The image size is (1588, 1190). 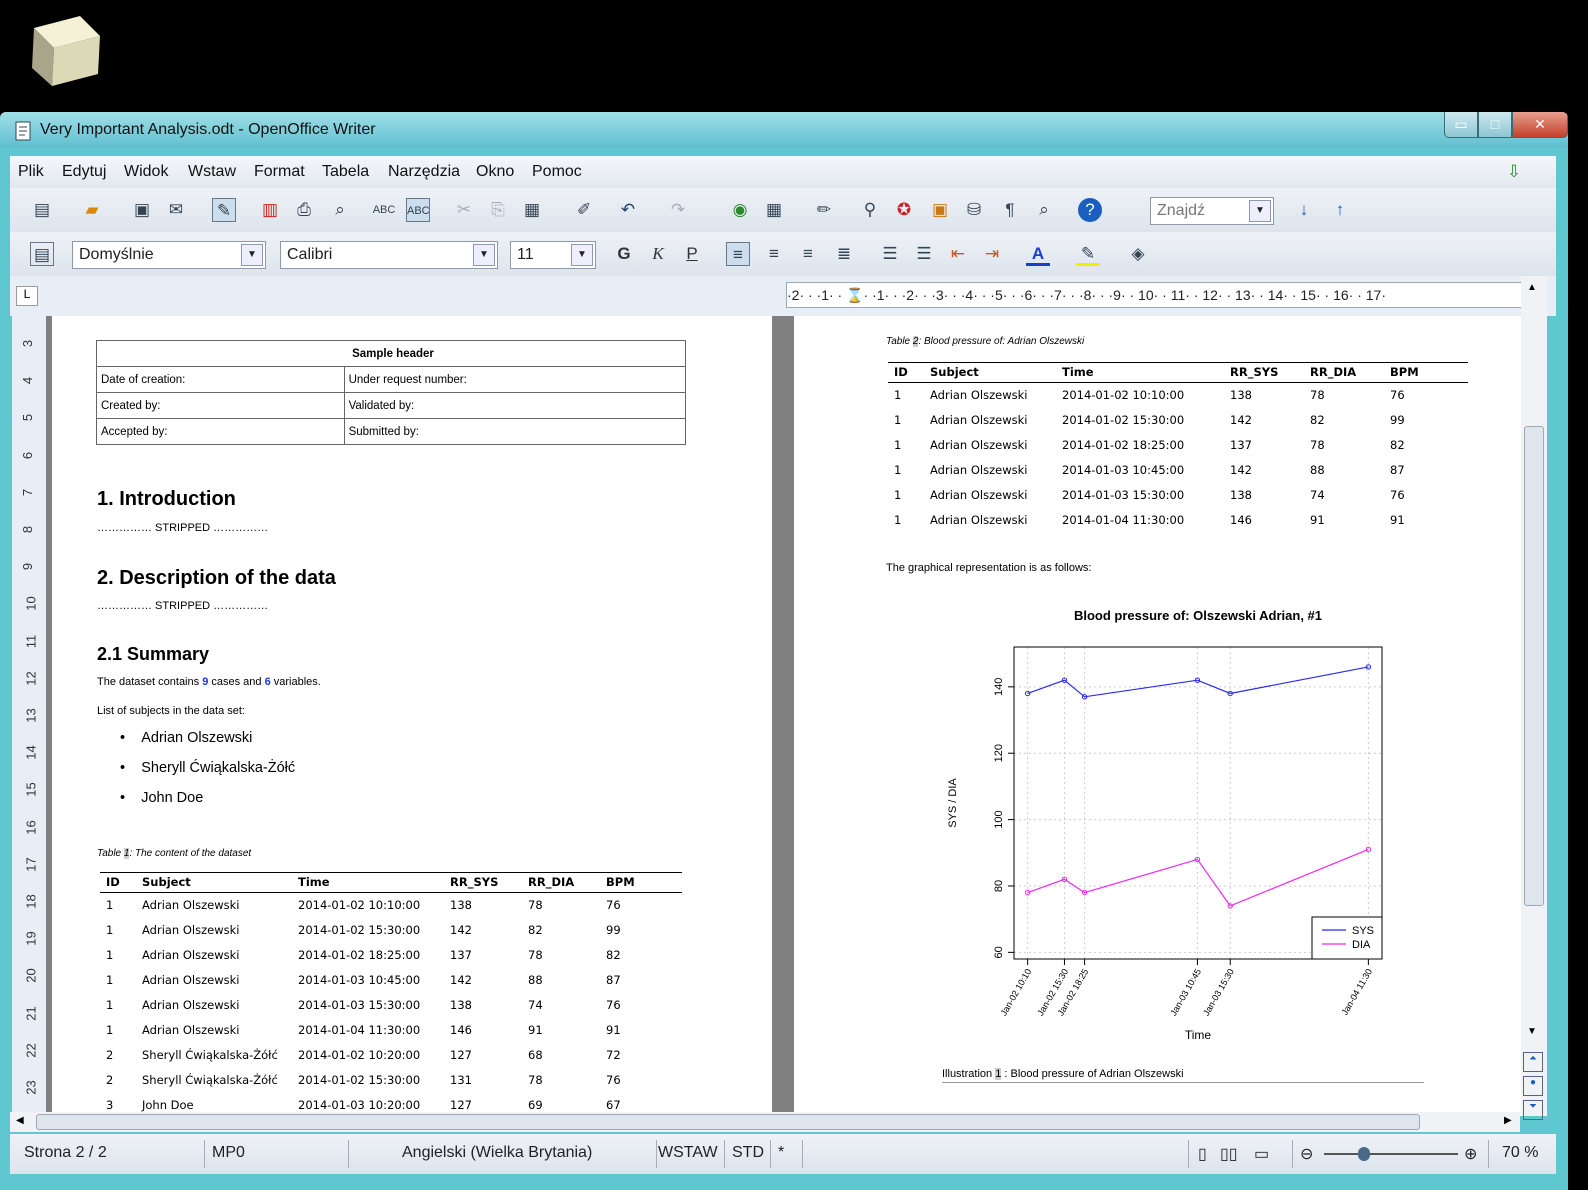 What do you see at coordinates (1088, 254) in the screenshot?
I see `highlight-icon: ✎` at bounding box center [1088, 254].